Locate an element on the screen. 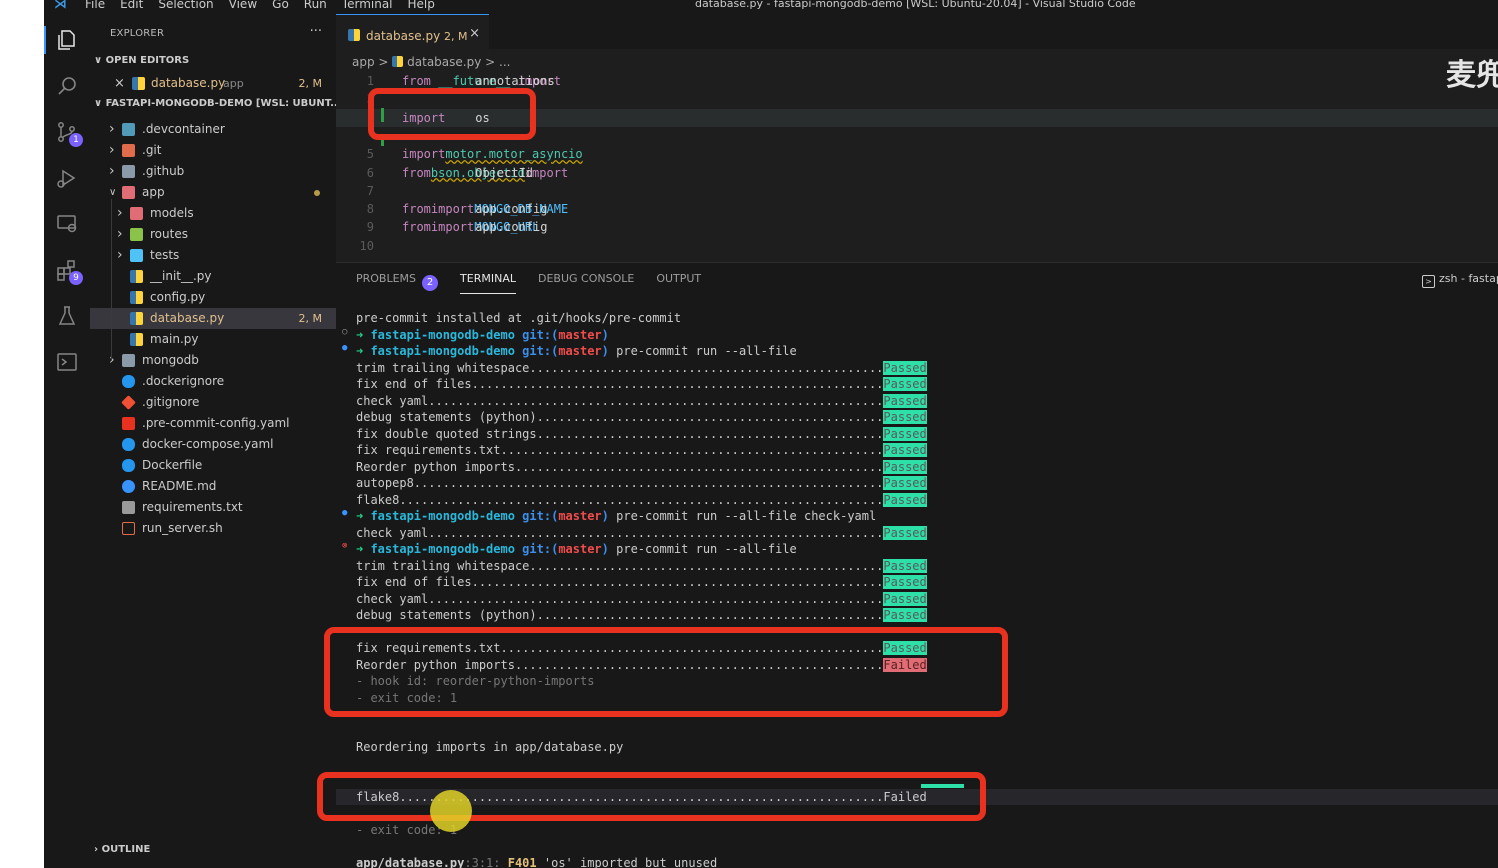 This screenshot has height=868, width=1498. tab-terminal: TERMINAL is located at coordinates (488, 283).